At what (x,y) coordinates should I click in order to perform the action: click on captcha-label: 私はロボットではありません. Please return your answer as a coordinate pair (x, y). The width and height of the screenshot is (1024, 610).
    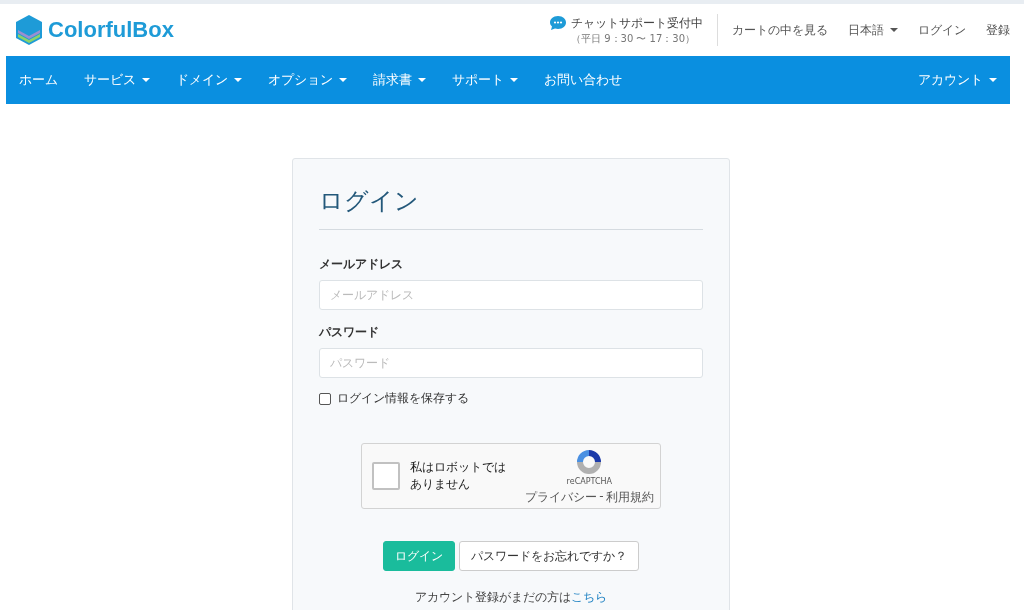
    Looking at the image, I should click on (458, 476).